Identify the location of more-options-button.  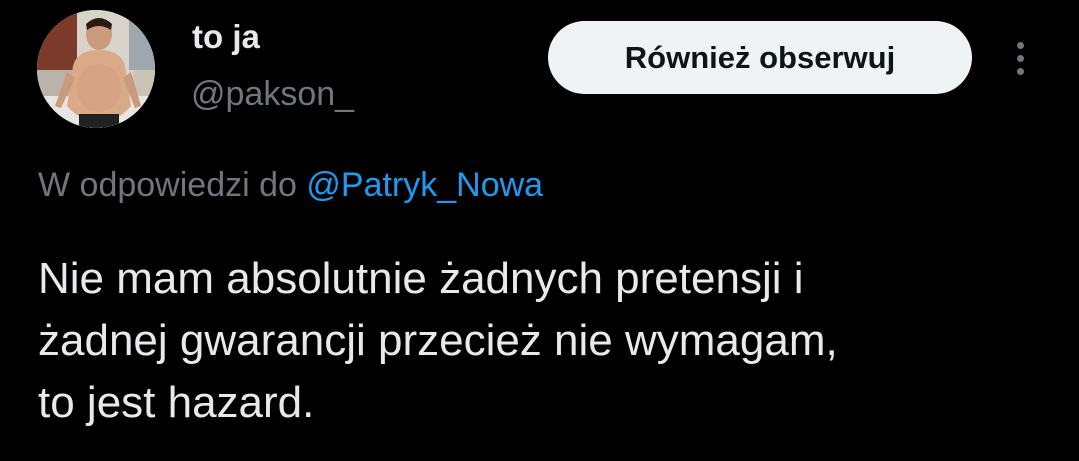
(1020, 58).